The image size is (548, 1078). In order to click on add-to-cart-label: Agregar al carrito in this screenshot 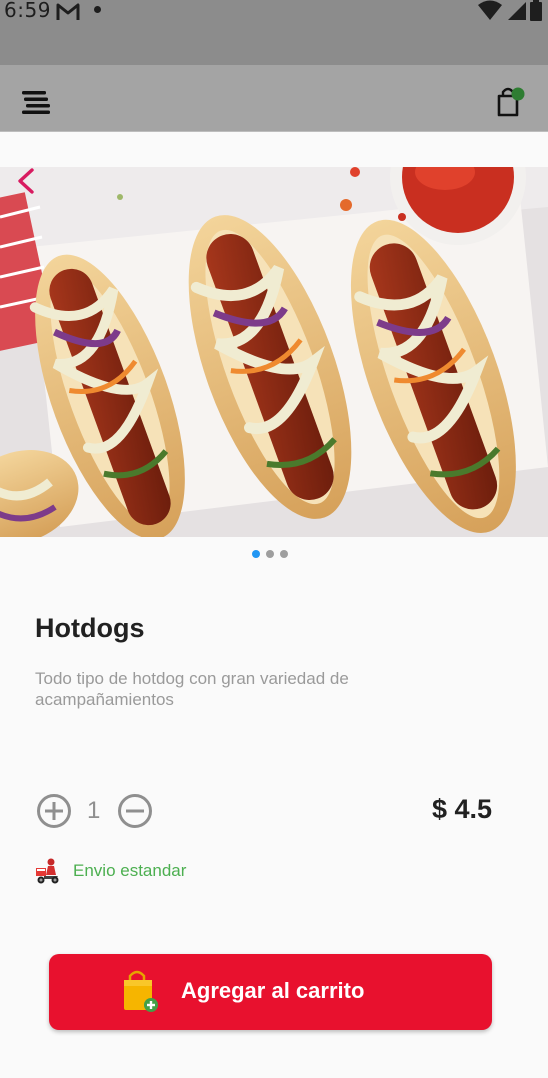, I will do `click(273, 990)`.